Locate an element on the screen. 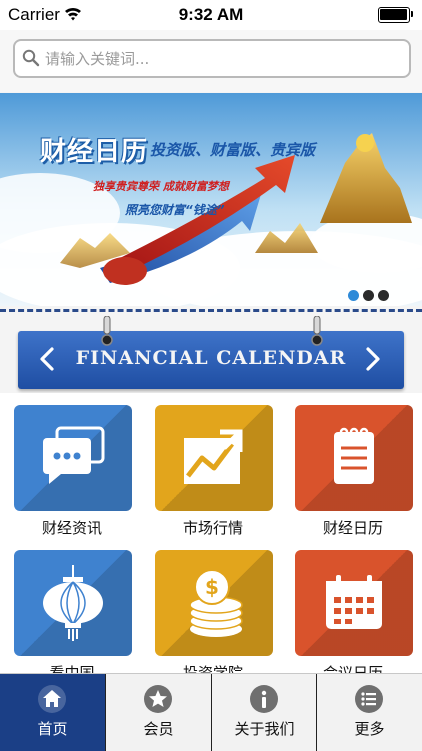 The width and height of the screenshot is (422, 751). status-bar: Carrier 9:32 AM is located at coordinates (211, 15).